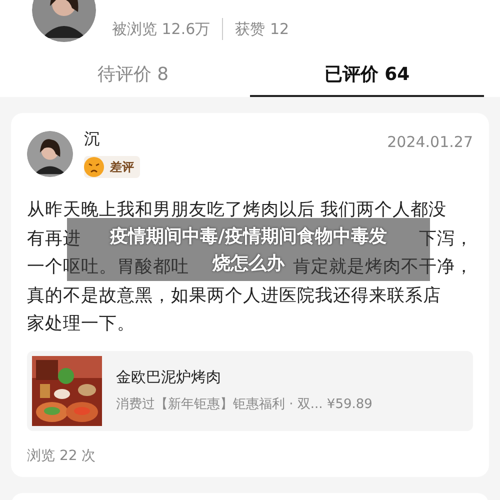 The image size is (500, 500). I want to click on avatar, so click(50, 154).